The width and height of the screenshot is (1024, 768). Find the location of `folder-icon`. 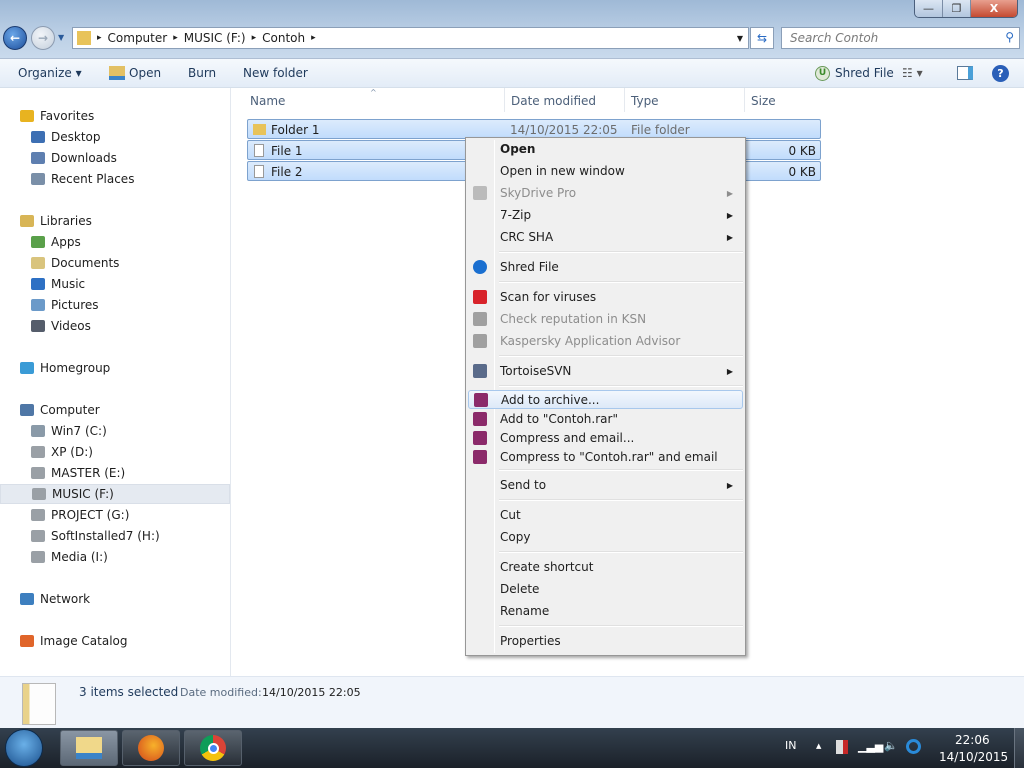

folder-icon is located at coordinates (84, 38).